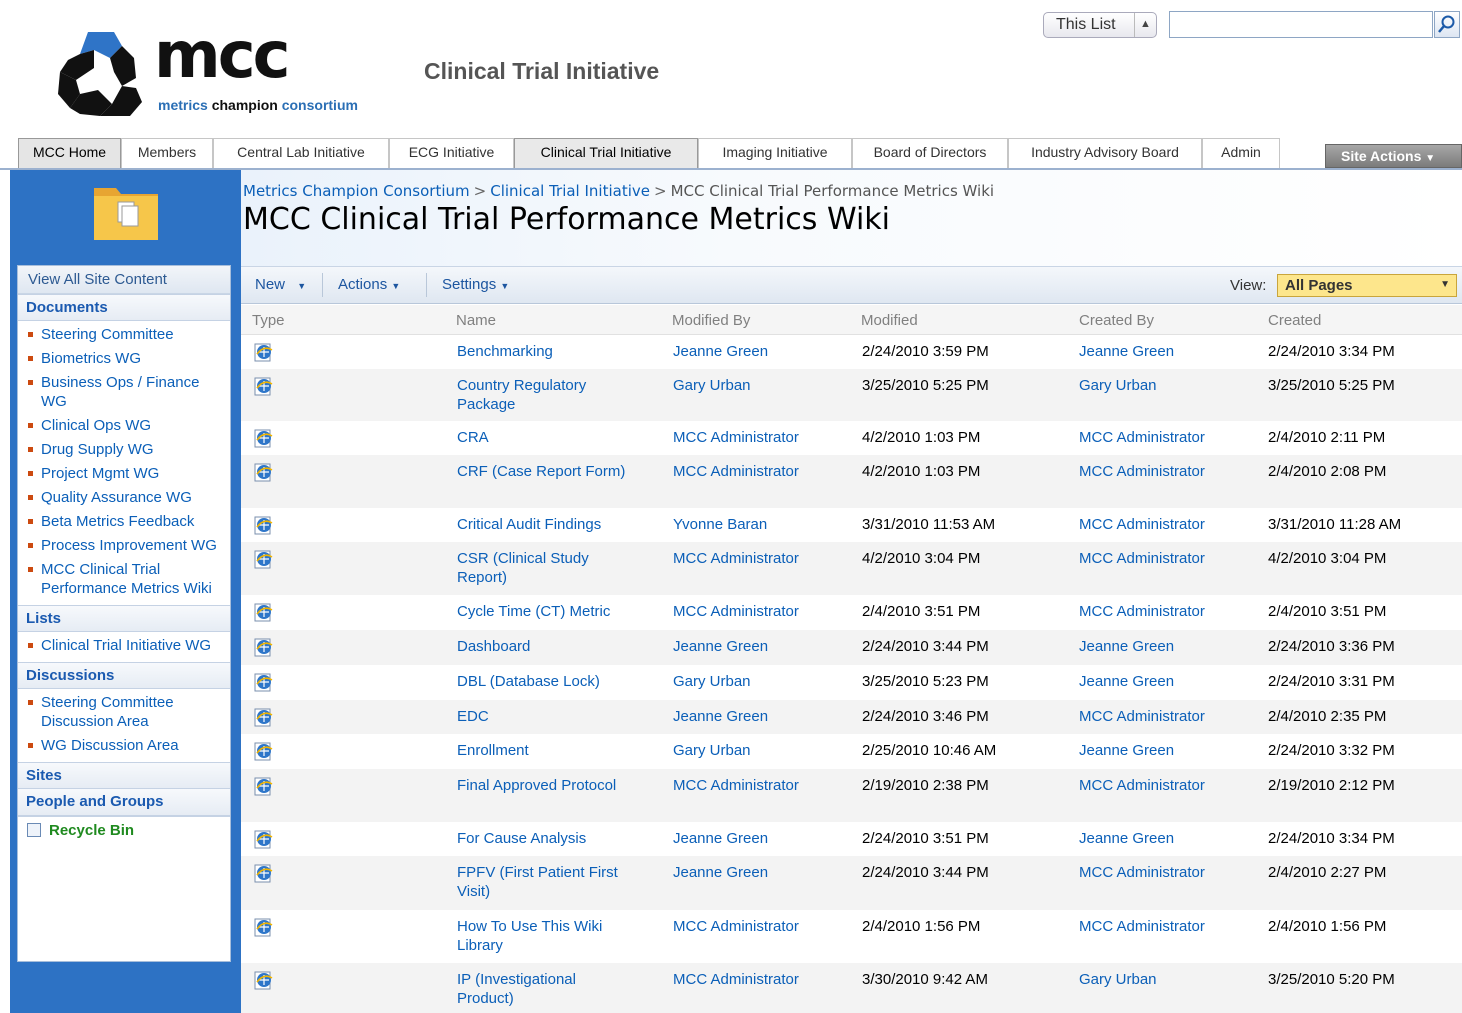 The image size is (1462, 1013). What do you see at coordinates (124, 775) in the screenshot?
I see `ql-heading-sites: Sites` at bounding box center [124, 775].